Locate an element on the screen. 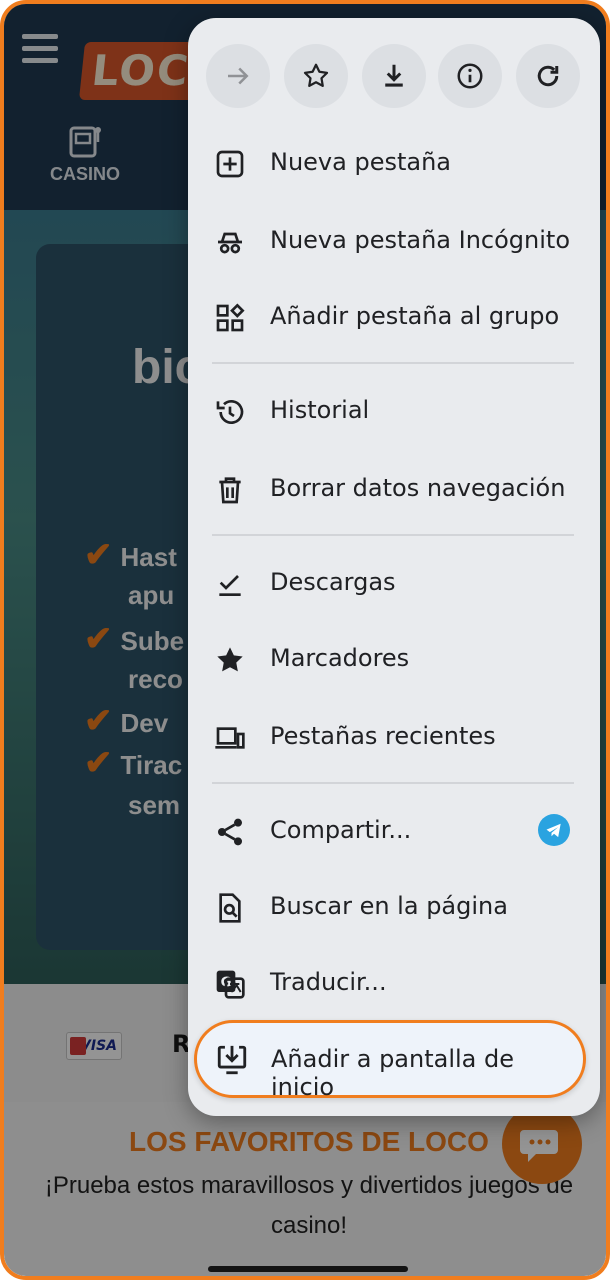  menu-item-label: Descargas is located at coordinates (333, 582).